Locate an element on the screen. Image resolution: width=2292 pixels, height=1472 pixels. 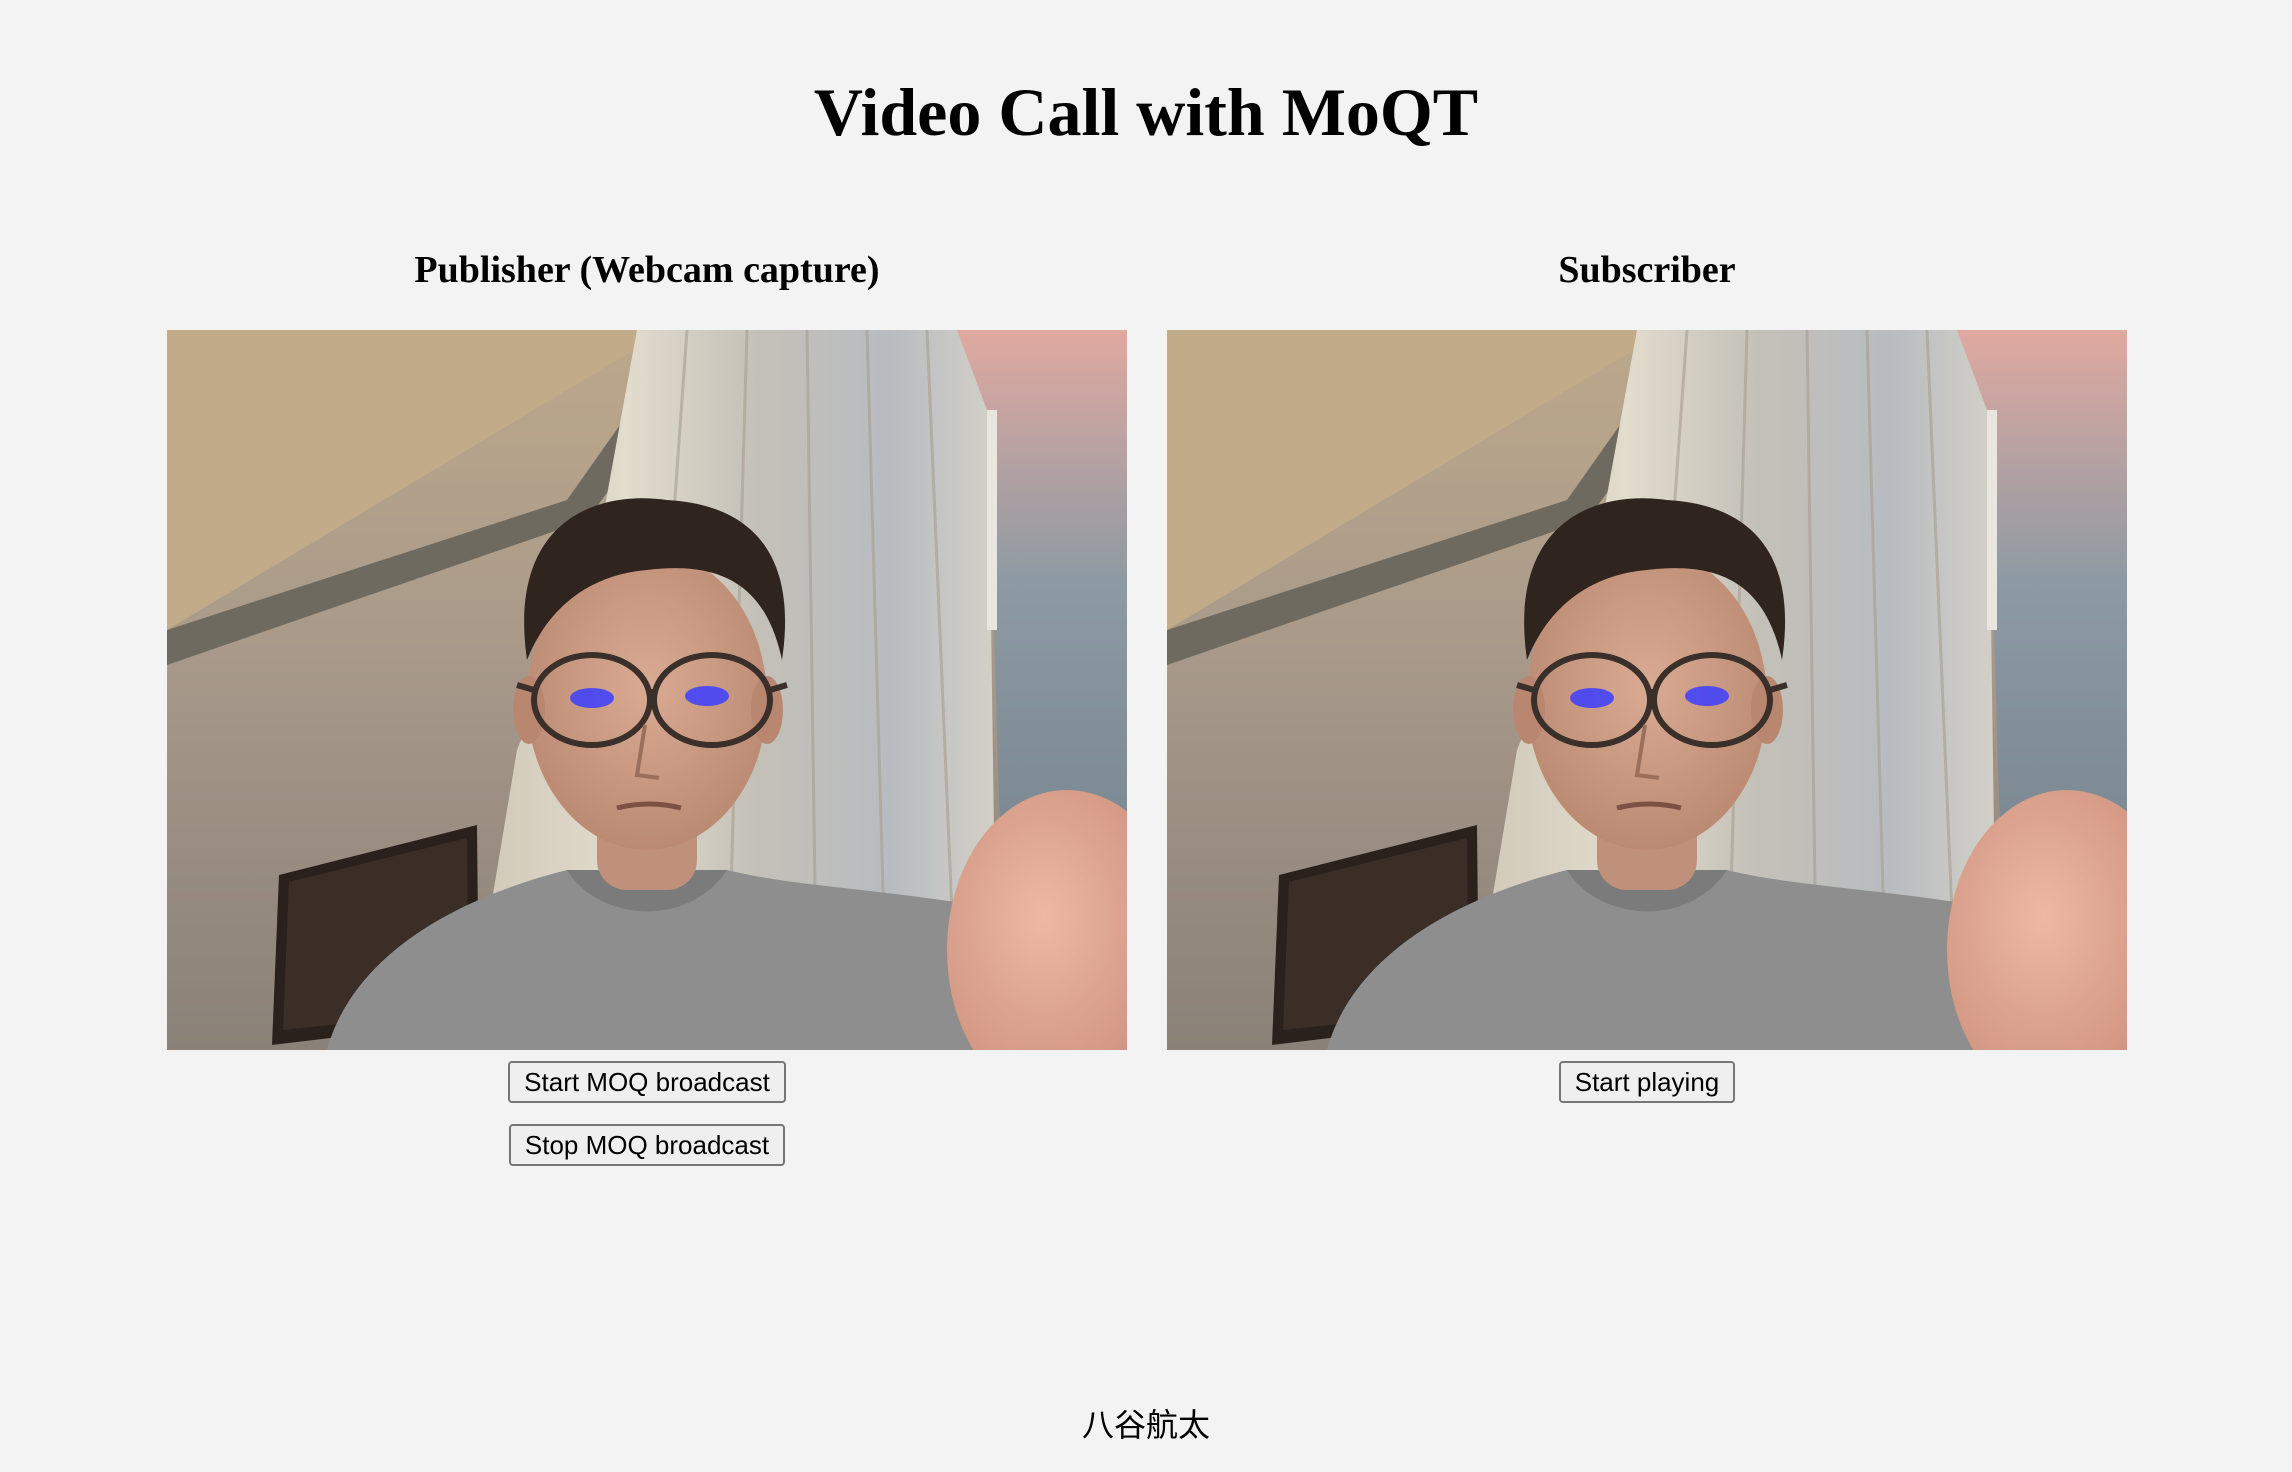
stop-broadcast-button: Stop MOQ broadcast is located at coordinates (647, 1145).